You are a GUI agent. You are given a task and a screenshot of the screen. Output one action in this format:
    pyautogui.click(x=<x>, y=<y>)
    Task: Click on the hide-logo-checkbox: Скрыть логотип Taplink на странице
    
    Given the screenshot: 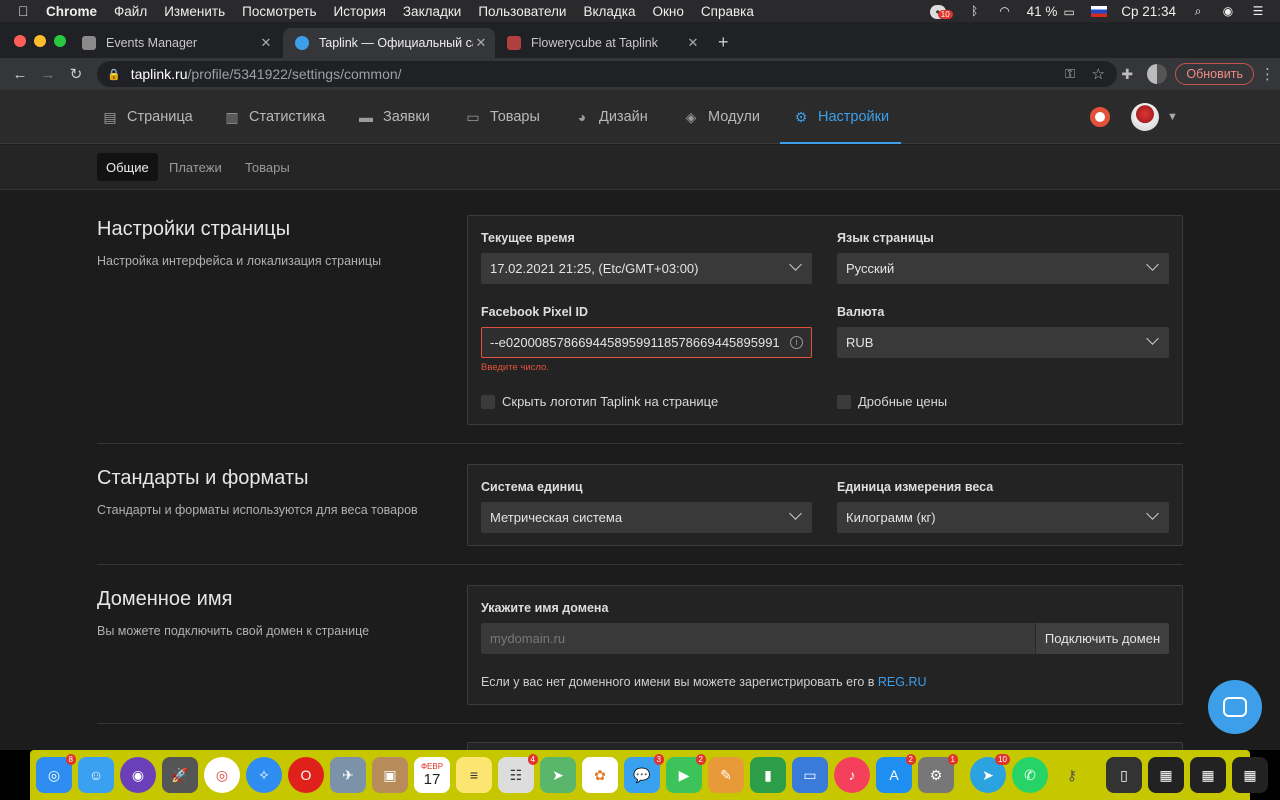 What is the action you would take?
    pyautogui.click(x=599, y=401)
    